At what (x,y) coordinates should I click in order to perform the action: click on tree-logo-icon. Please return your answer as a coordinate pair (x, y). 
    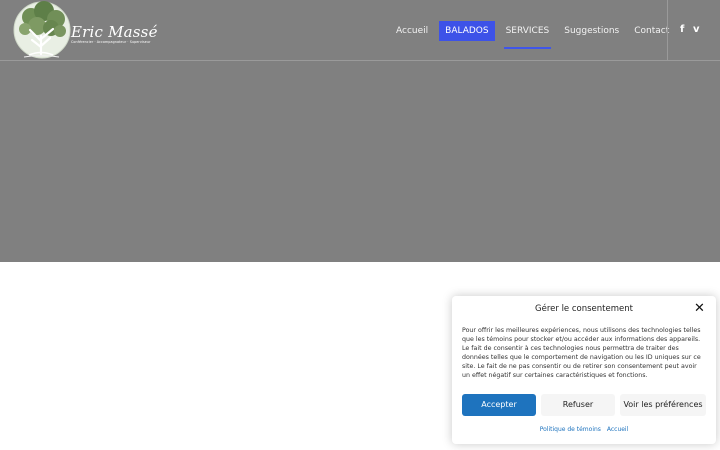
    Looking at the image, I should click on (42, 30).